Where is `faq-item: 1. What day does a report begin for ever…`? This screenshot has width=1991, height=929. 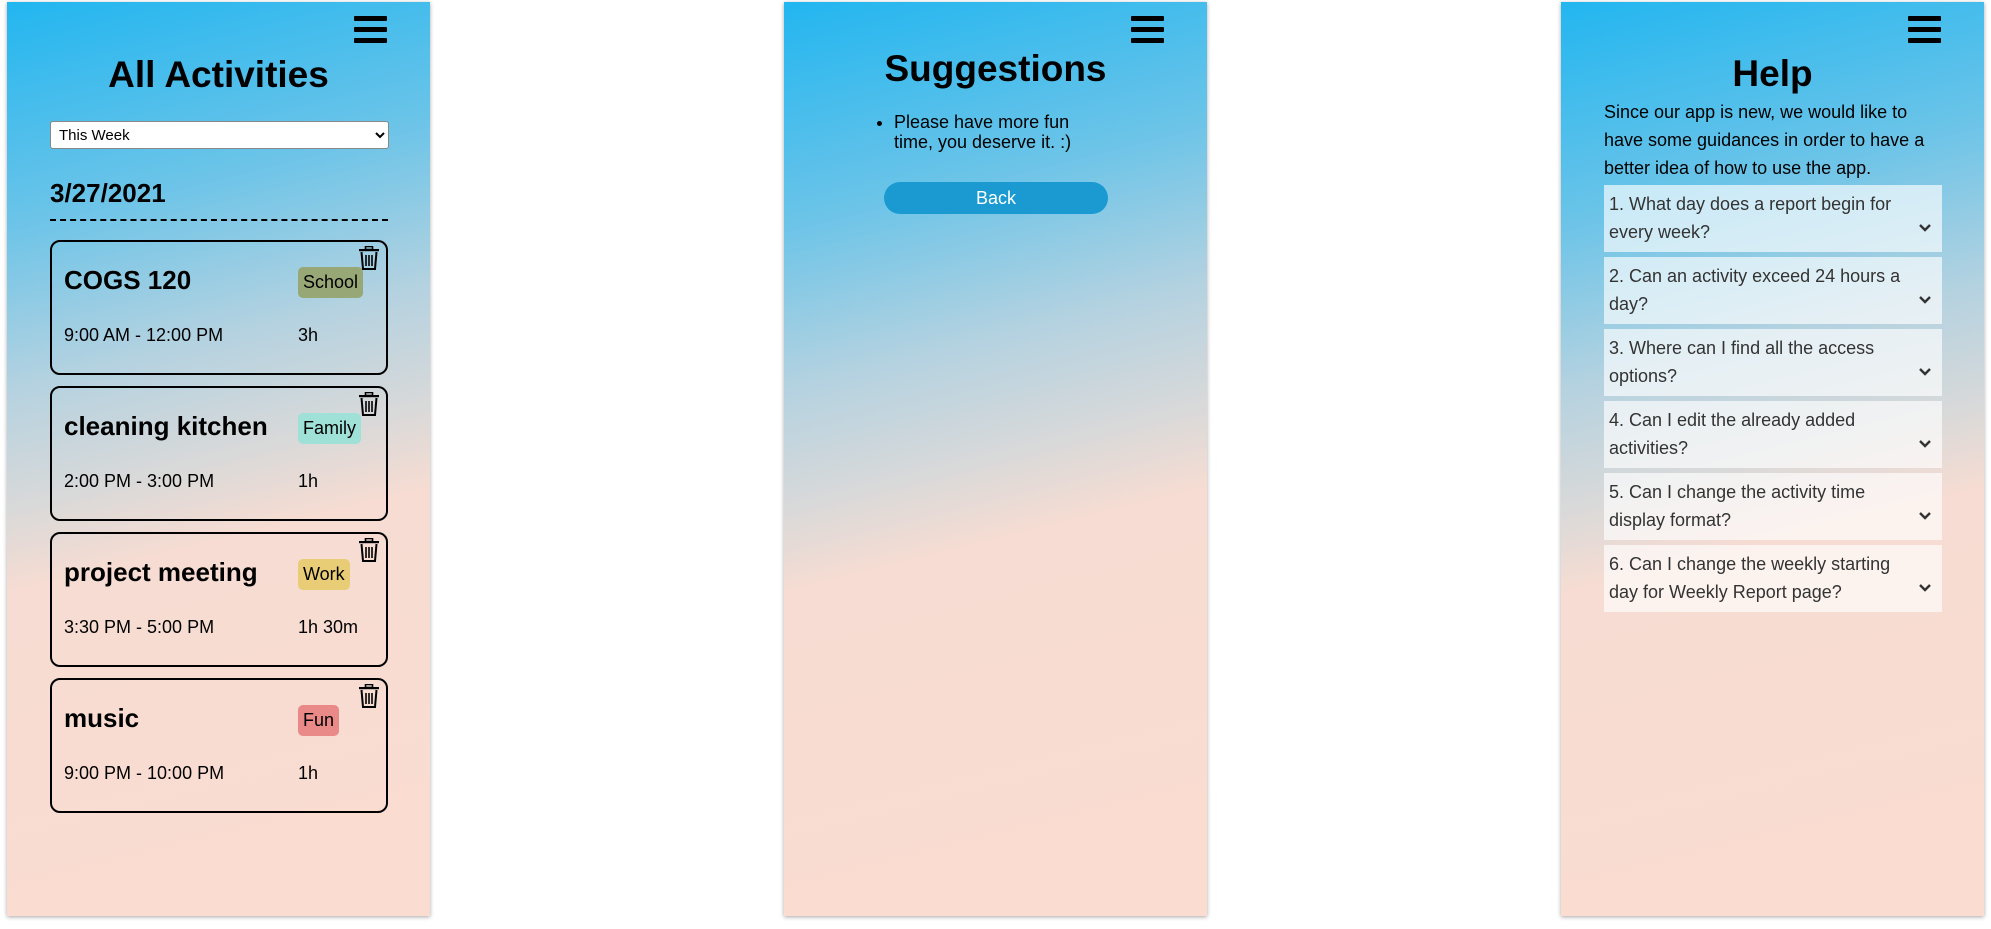 faq-item: 1. What day does a report begin for ever… is located at coordinates (1773, 218).